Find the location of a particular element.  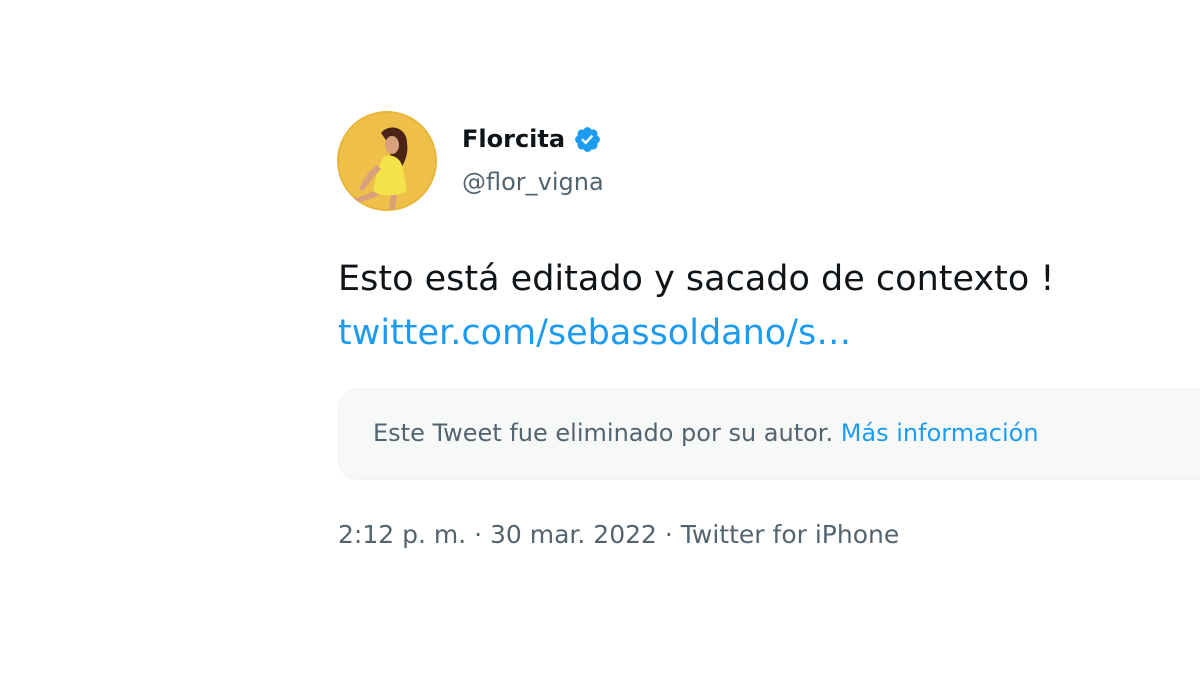

tweet-source: Twitter for iPhone is located at coordinates (790, 534).